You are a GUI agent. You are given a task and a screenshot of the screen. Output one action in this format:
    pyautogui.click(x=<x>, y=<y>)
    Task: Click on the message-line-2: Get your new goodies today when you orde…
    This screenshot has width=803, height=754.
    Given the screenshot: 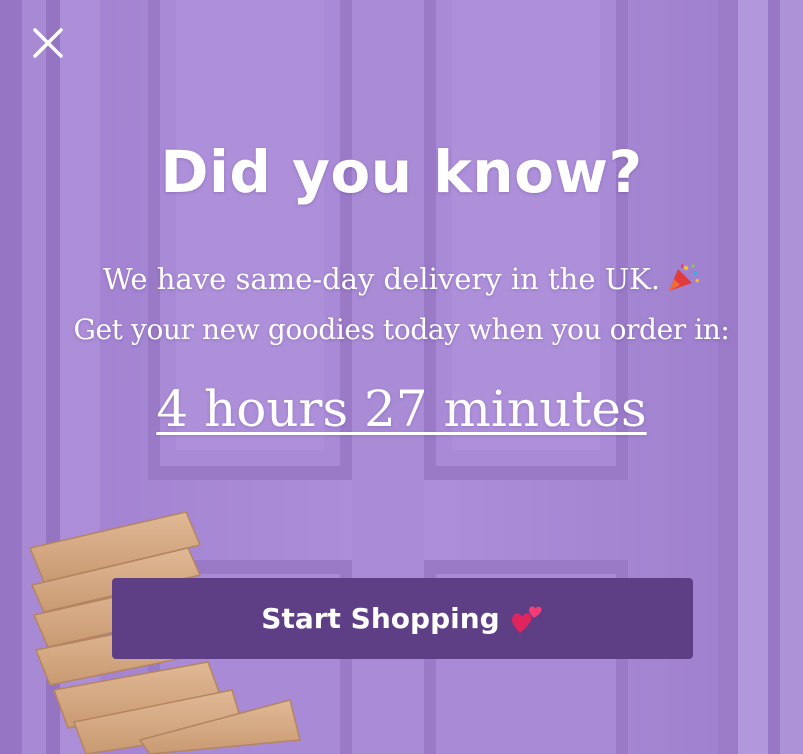 What is the action you would take?
    pyautogui.click(x=401, y=329)
    